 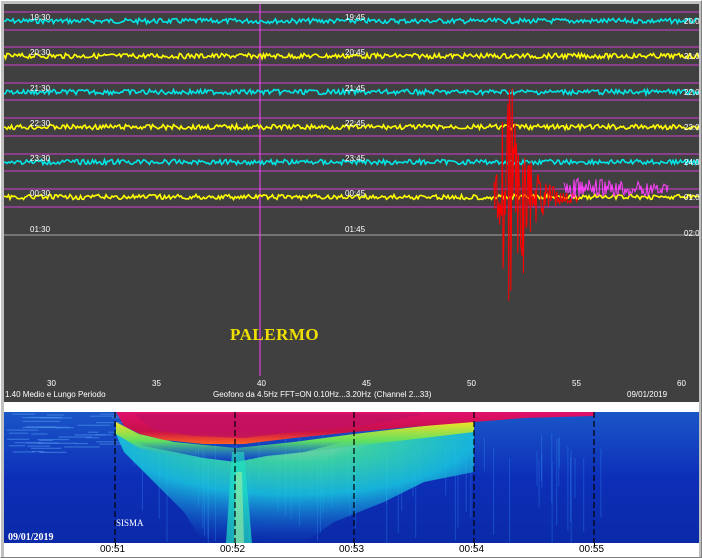 What do you see at coordinates (471, 383) in the screenshot?
I see `x-tick-50: 50` at bounding box center [471, 383].